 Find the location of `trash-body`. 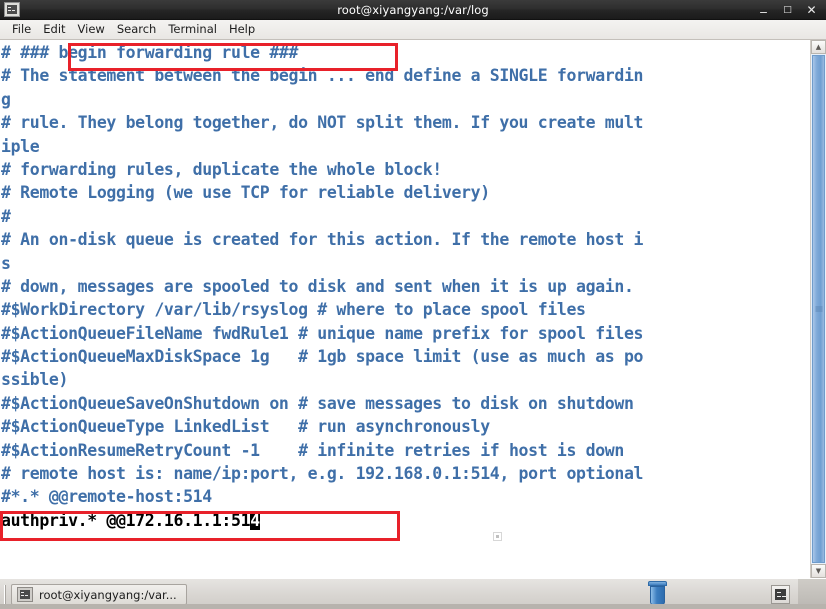

trash-body is located at coordinates (657, 595).